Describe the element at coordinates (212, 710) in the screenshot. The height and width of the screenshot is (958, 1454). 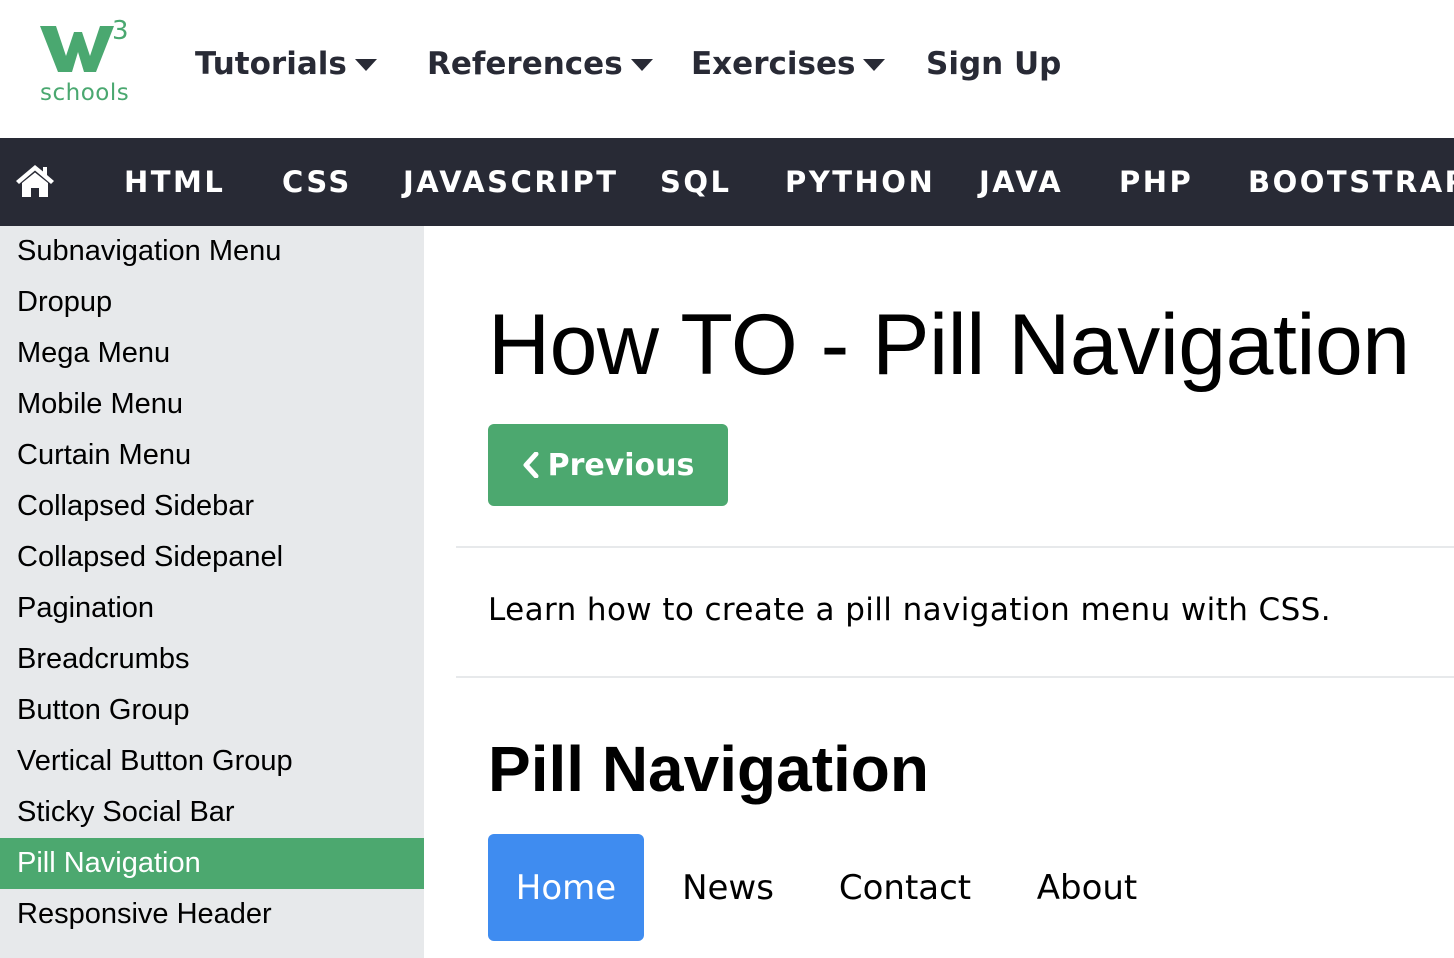
I see `sidebar-item-button-group: Button Group` at that location.